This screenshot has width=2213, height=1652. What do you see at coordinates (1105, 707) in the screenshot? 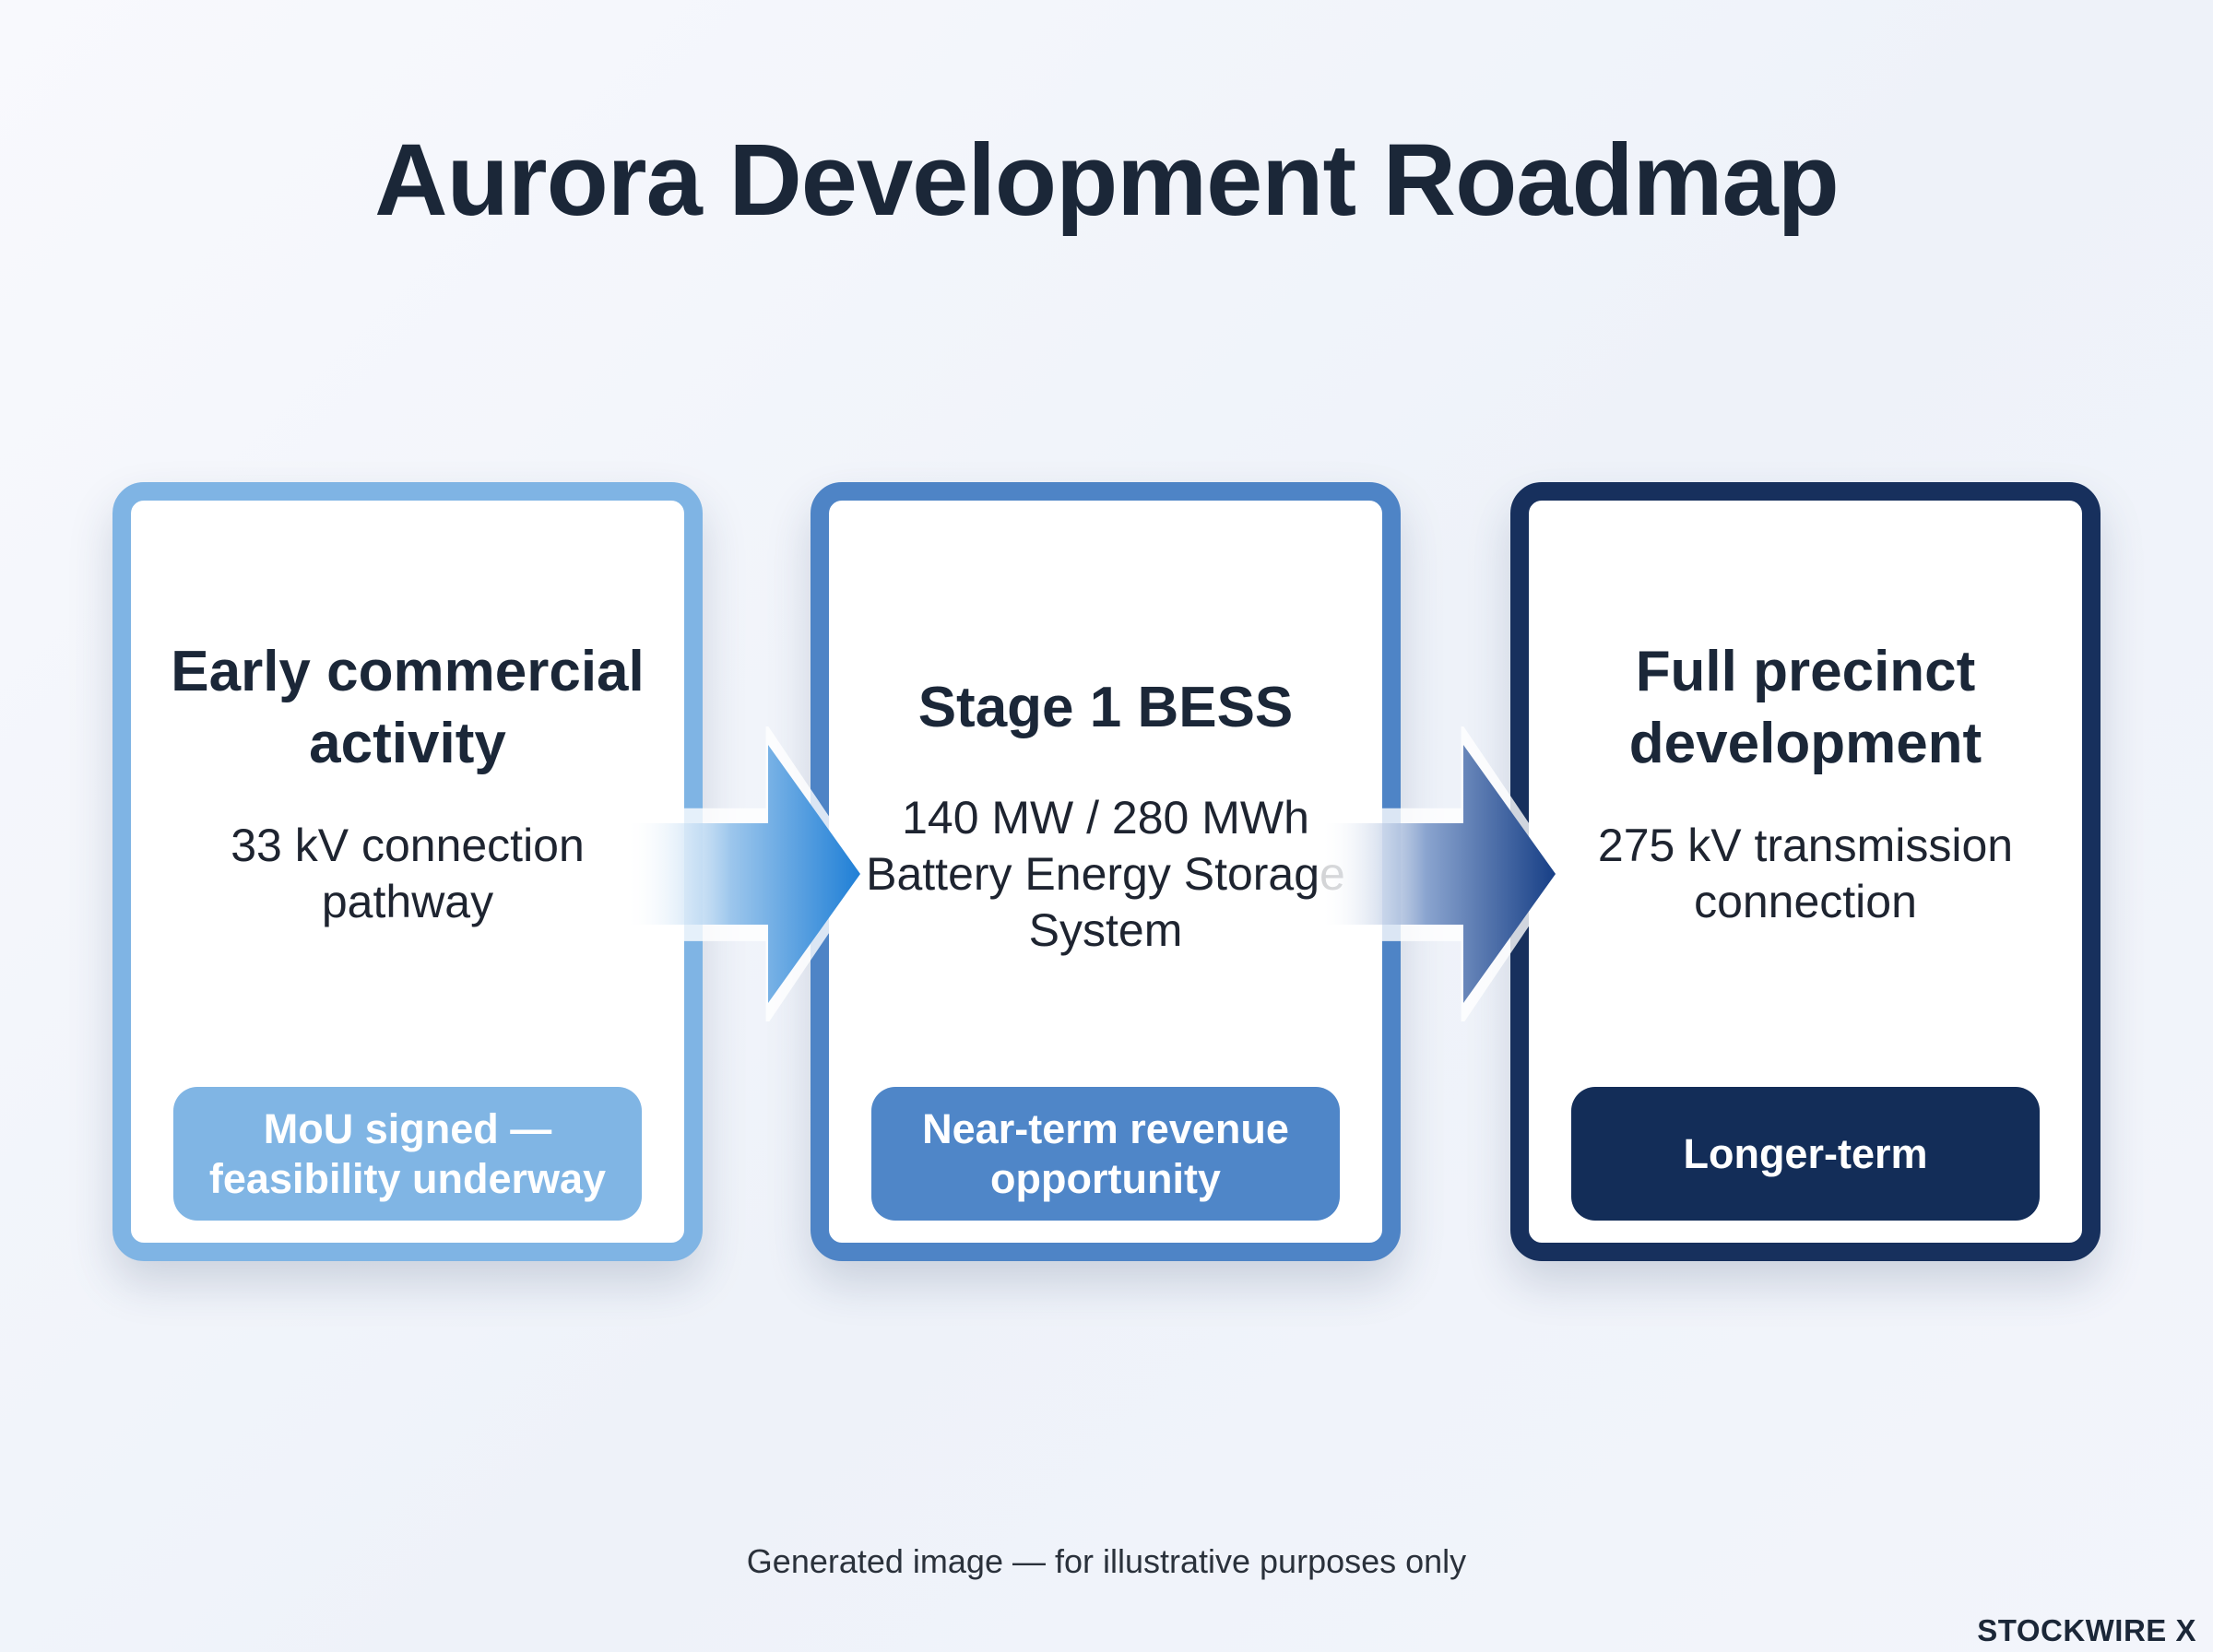
I see `stage-title: Stage 1 BESS` at bounding box center [1105, 707].